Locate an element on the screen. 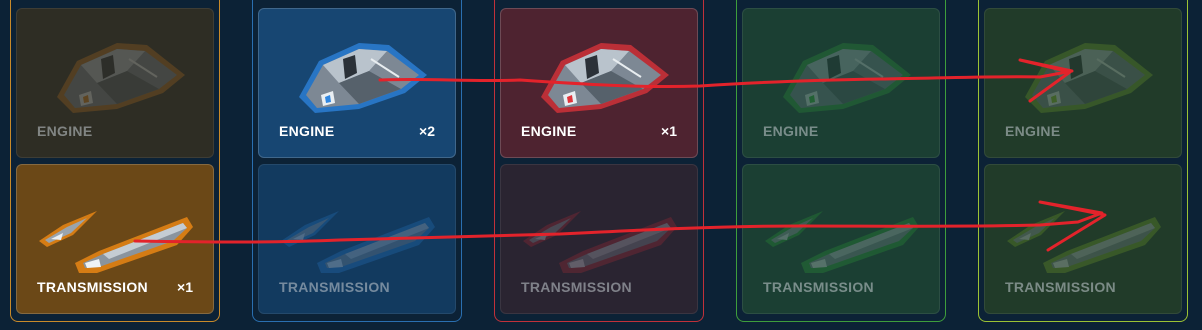 The height and width of the screenshot is (330, 1202). part-card-engine-lime: ENGINE is located at coordinates (1083, 83).